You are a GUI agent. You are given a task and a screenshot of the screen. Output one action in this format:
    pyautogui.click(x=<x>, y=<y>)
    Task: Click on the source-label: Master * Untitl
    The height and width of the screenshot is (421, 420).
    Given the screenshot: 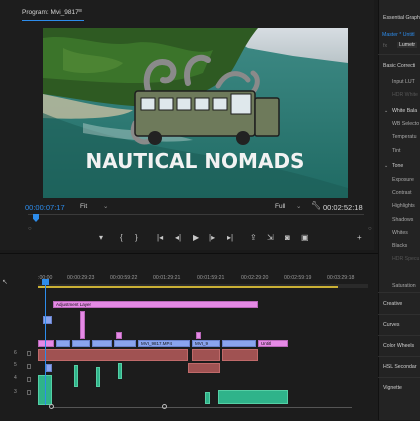 What is the action you would take?
    pyautogui.click(x=398, y=35)
    